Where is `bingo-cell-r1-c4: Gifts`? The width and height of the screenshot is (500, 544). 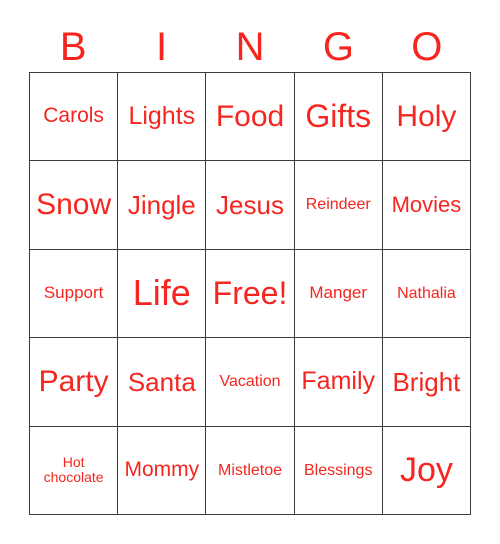 bingo-cell-r1-c4: Gifts is located at coordinates (338, 117).